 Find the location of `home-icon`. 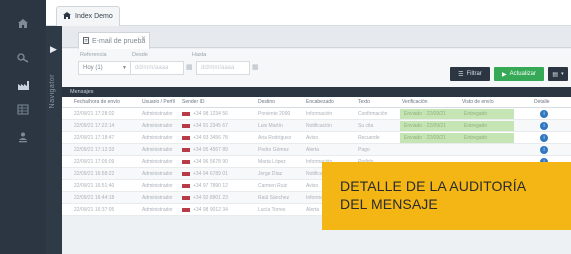

home-icon is located at coordinates (23, 23).